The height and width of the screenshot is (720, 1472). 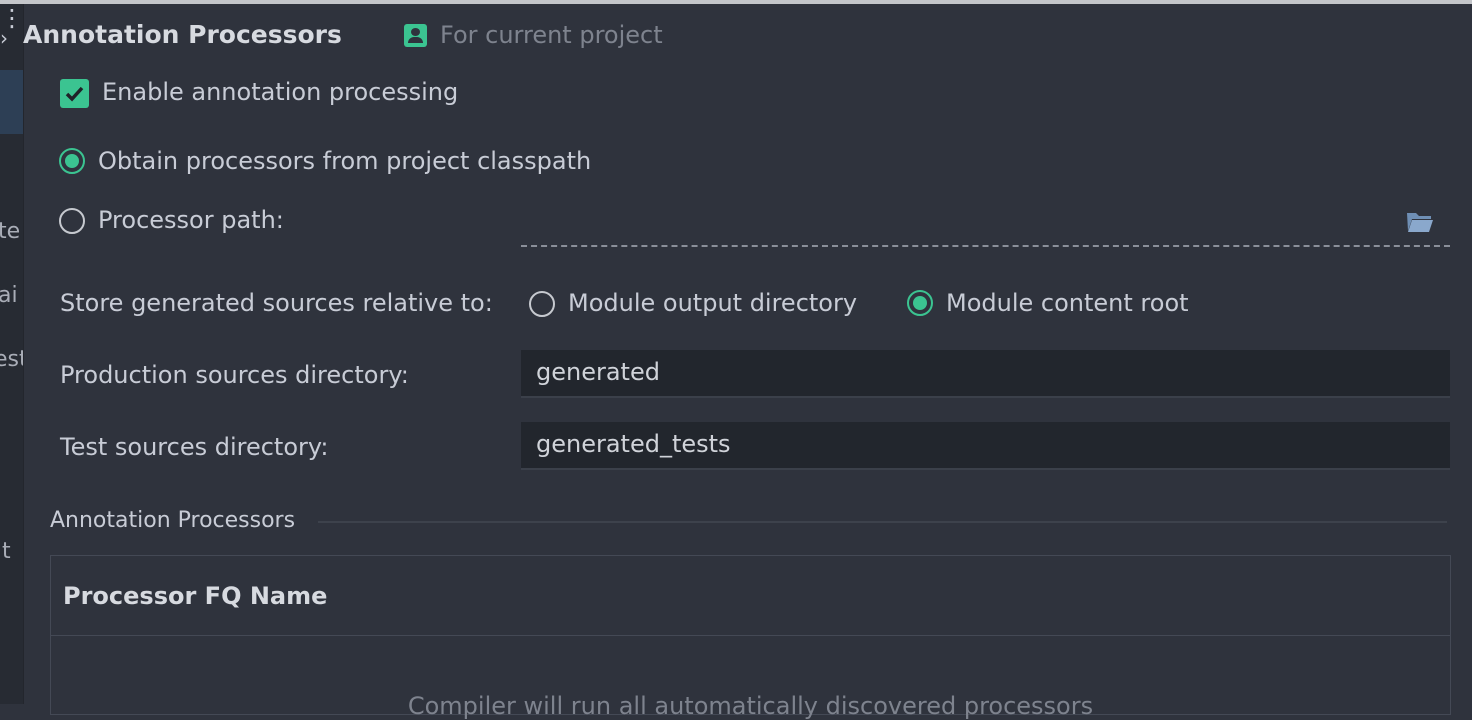 I want to click on processor-path-radio, so click(x=72, y=221).